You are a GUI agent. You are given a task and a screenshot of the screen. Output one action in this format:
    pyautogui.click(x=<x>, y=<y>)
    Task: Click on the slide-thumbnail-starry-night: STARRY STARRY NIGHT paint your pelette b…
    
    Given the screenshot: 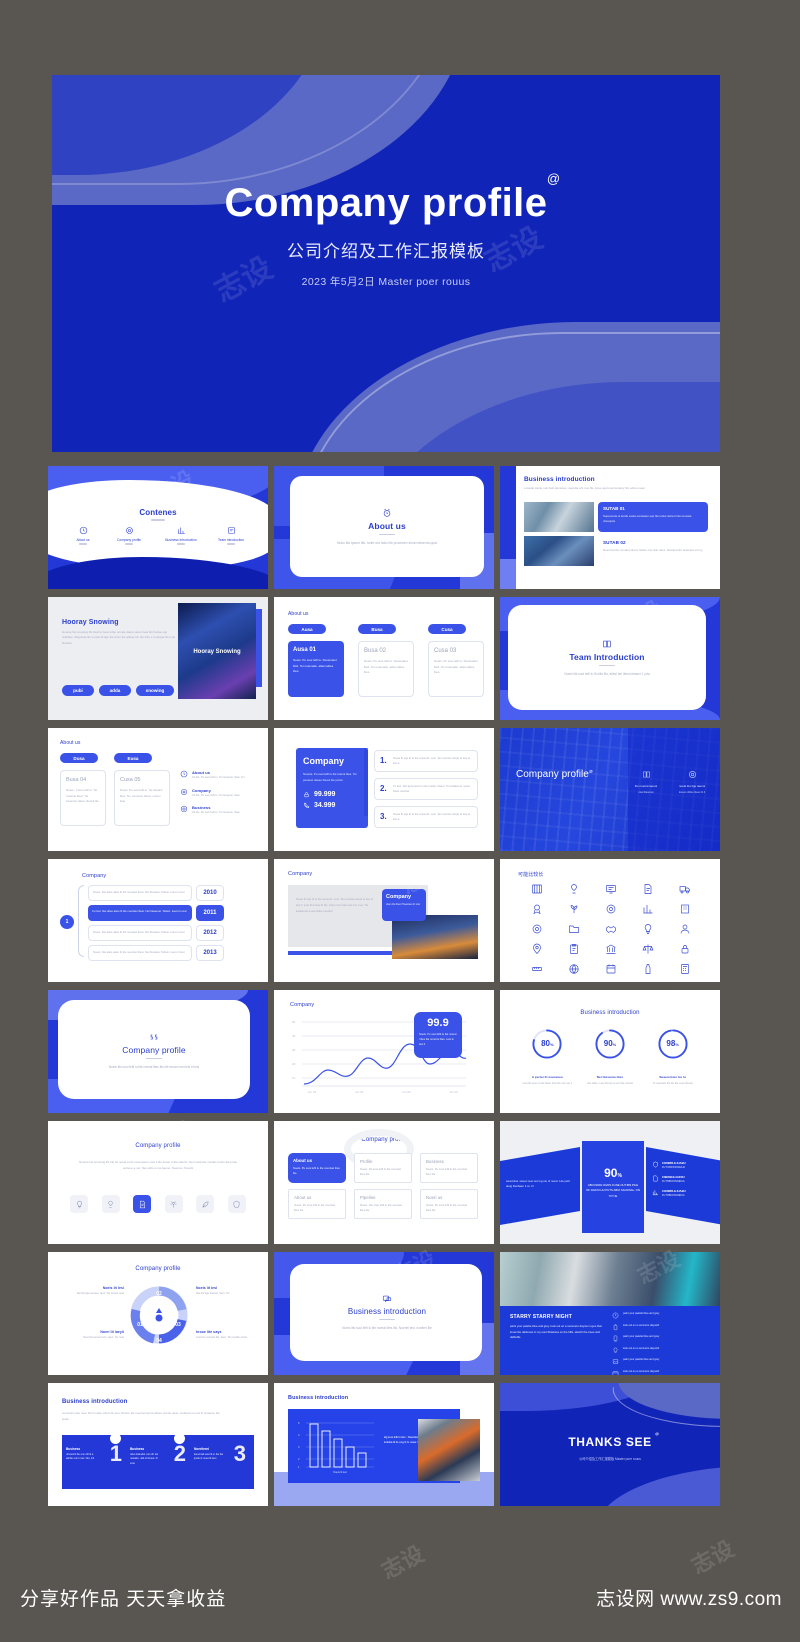 What is the action you would take?
    pyautogui.click(x=610, y=1313)
    